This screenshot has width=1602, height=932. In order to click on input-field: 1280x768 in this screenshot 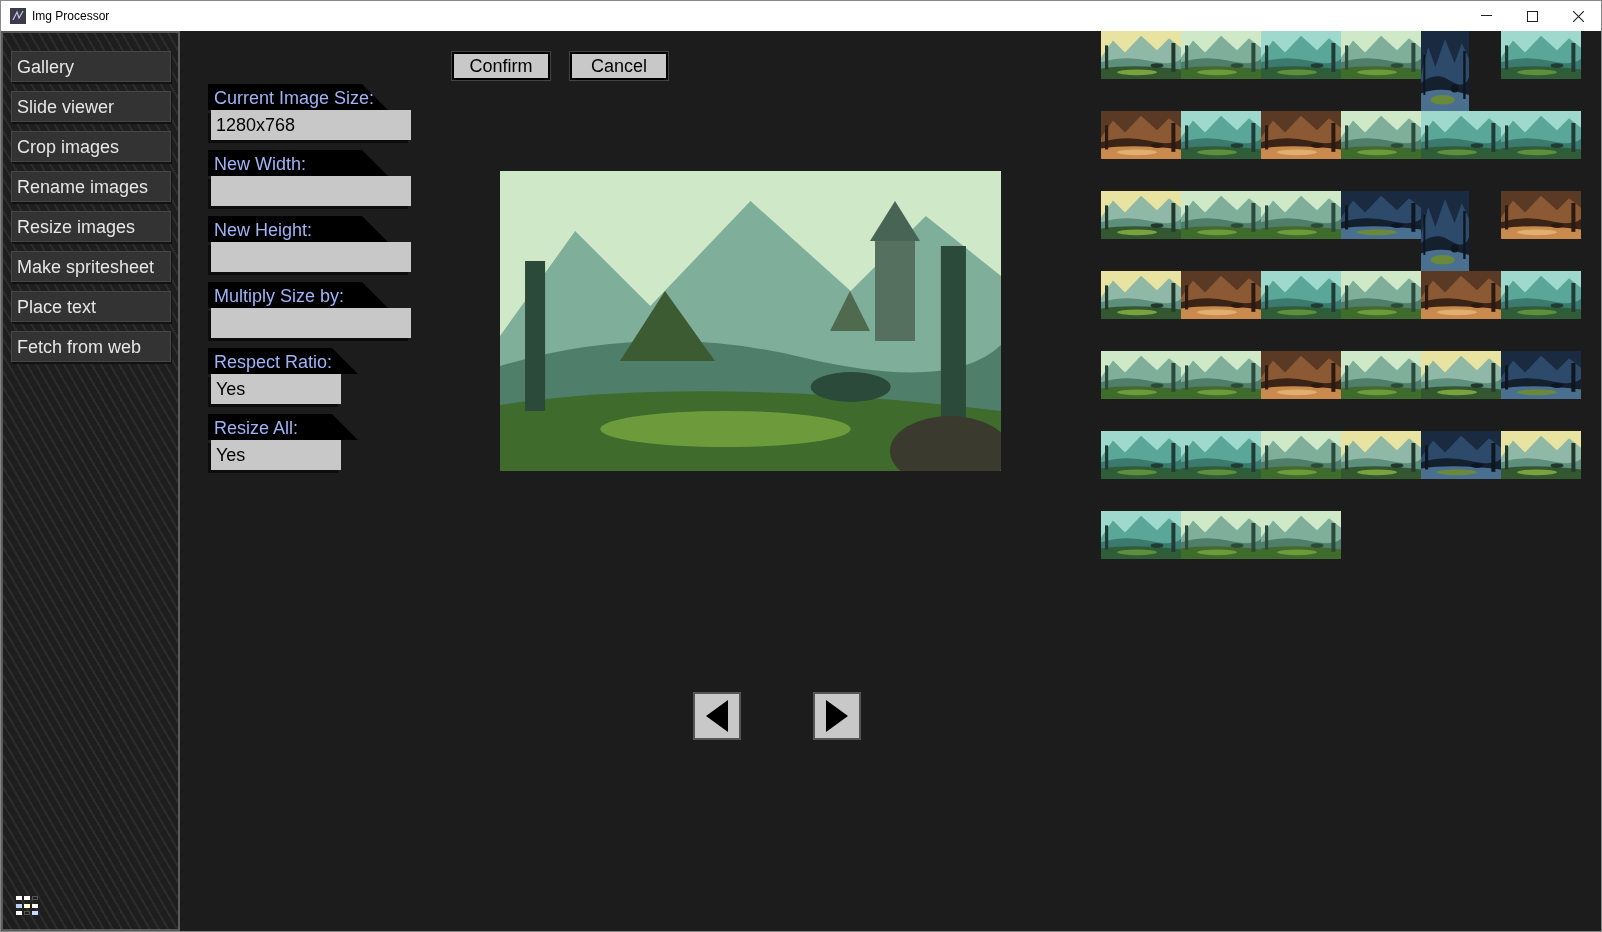, I will do `click(311, 125)`.